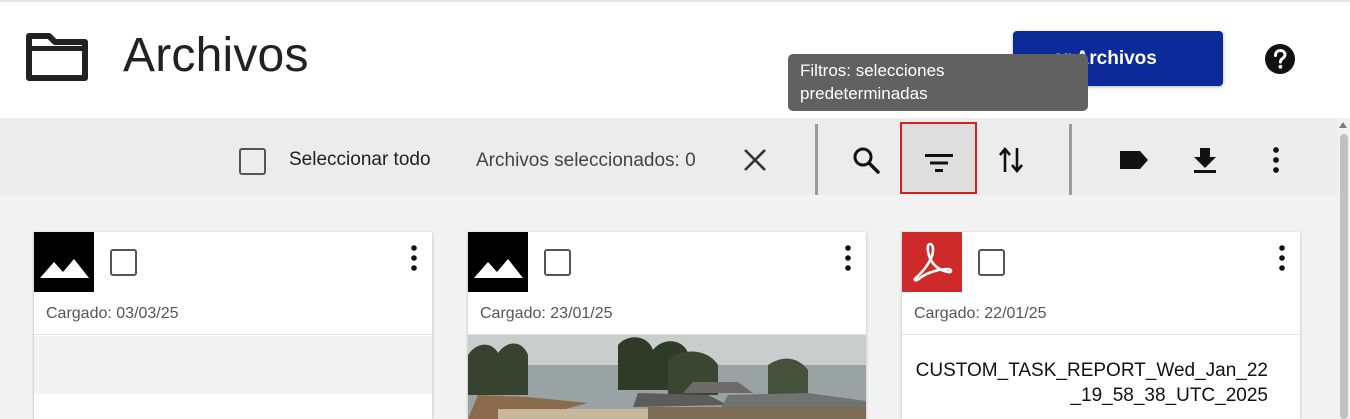 The height and width of the screenshot is (419, 1350). What do you see at coordinates (233, 365) in the screenshot?
I see `card-preview-placeholder` at bounding box center [233, 365].